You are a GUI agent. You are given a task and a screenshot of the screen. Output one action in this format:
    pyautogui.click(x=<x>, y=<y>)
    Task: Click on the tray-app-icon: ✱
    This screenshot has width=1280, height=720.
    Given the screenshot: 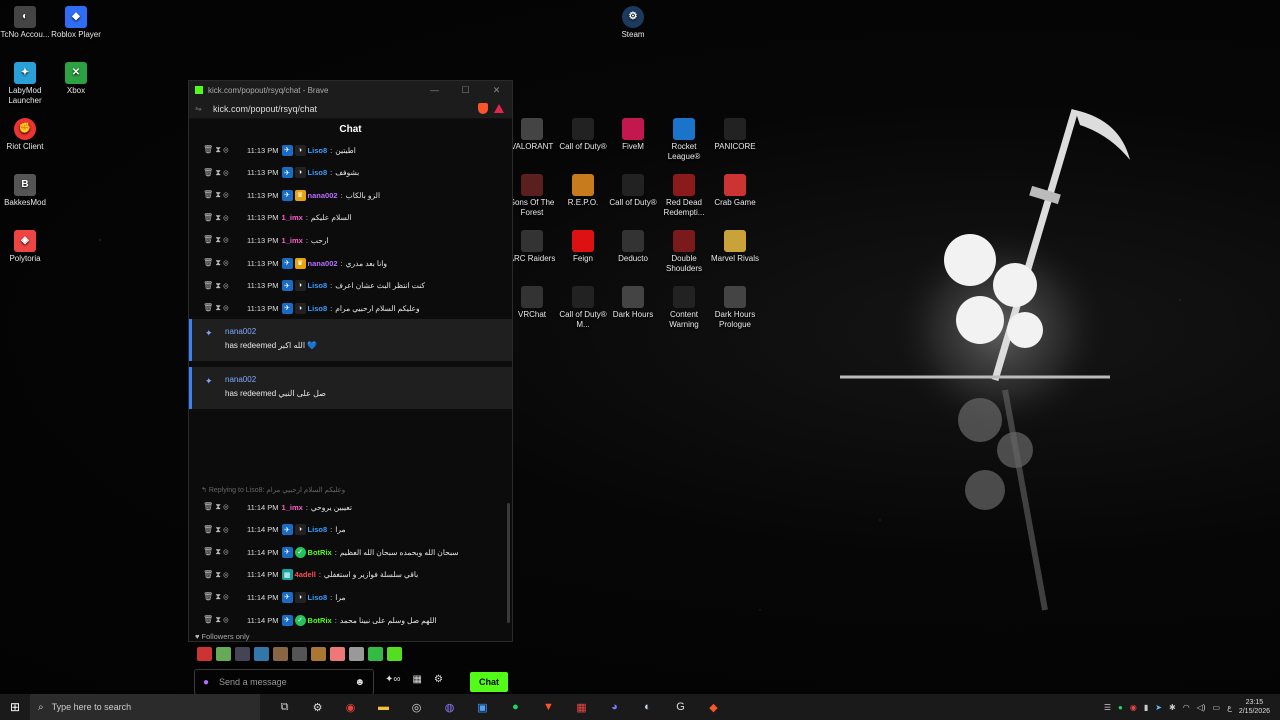 What is the action you would take?
    pyautogui.click(x=1172, y=707)
    